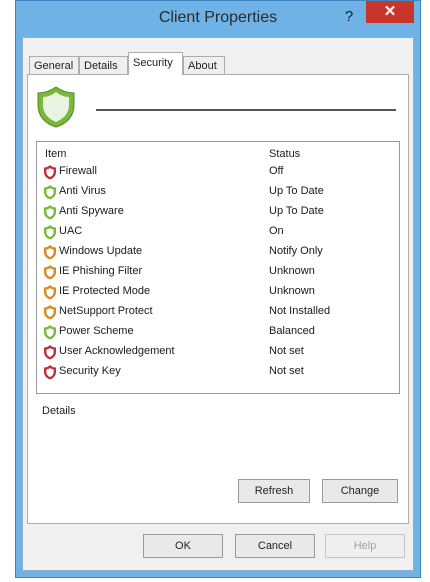 The width and height of the screenshot is (430, 582). Describe the element at coordinates (365, 546) in the screenshot. I see `help-button: Help` at that location.